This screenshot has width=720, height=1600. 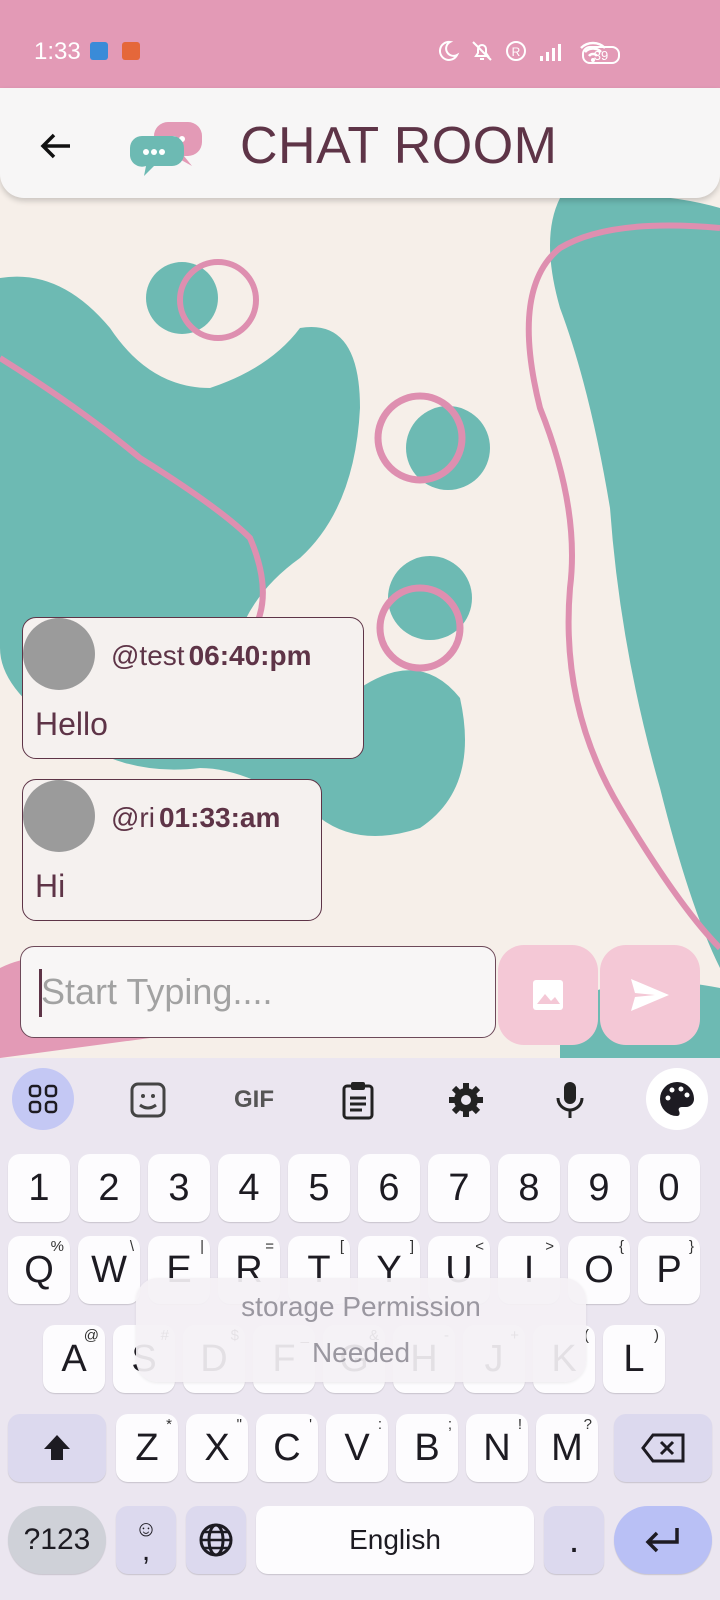 What do you see at coordinates (193, 688) in the screenshot?
I see `message-bubble: @test 06:40:pm Hello` at bounding box center [193, 688].